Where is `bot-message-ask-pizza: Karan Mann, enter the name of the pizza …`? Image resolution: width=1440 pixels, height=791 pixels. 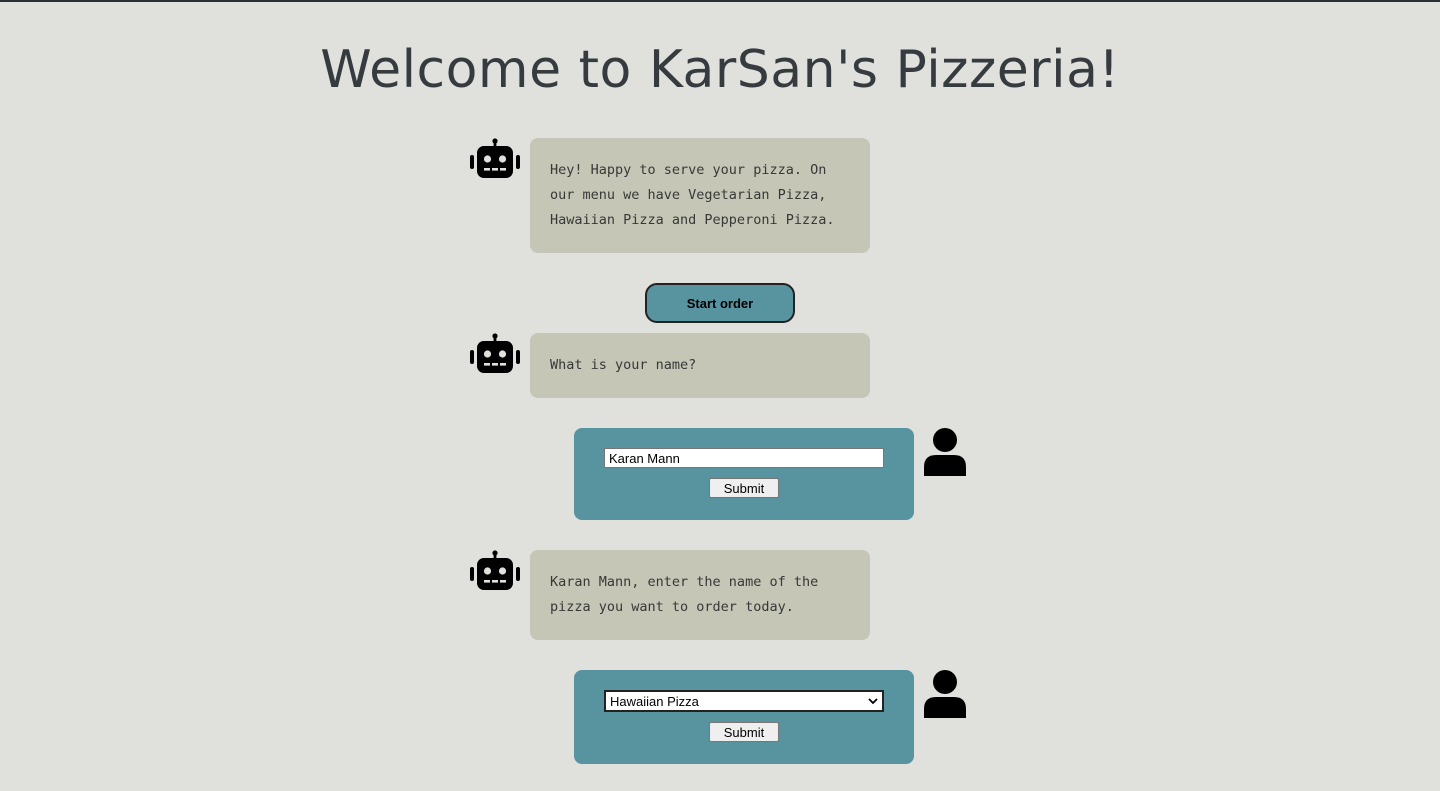
bot-message-ask-pizza: Karan Mann, enter the name of the pizza … is located at coordinates (700, 595).